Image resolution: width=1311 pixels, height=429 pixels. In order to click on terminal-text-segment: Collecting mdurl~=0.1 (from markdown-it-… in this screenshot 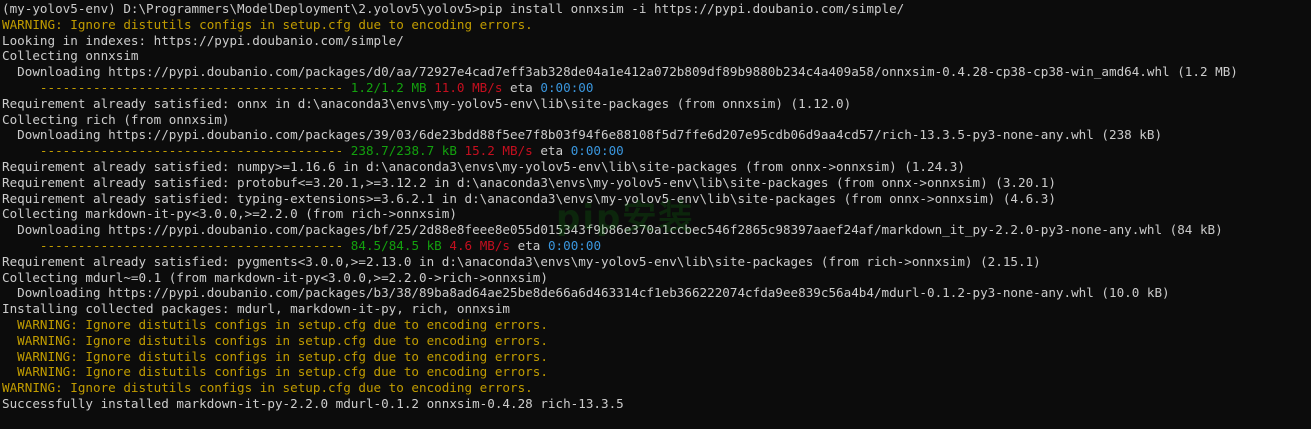, I will do `click(275, 277)`.